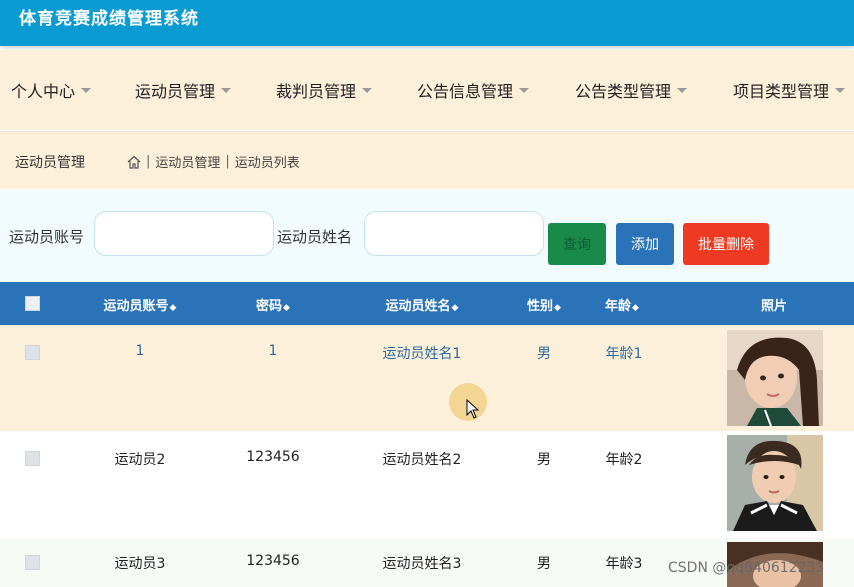  I want to click on home-icon, so click(134, 162).